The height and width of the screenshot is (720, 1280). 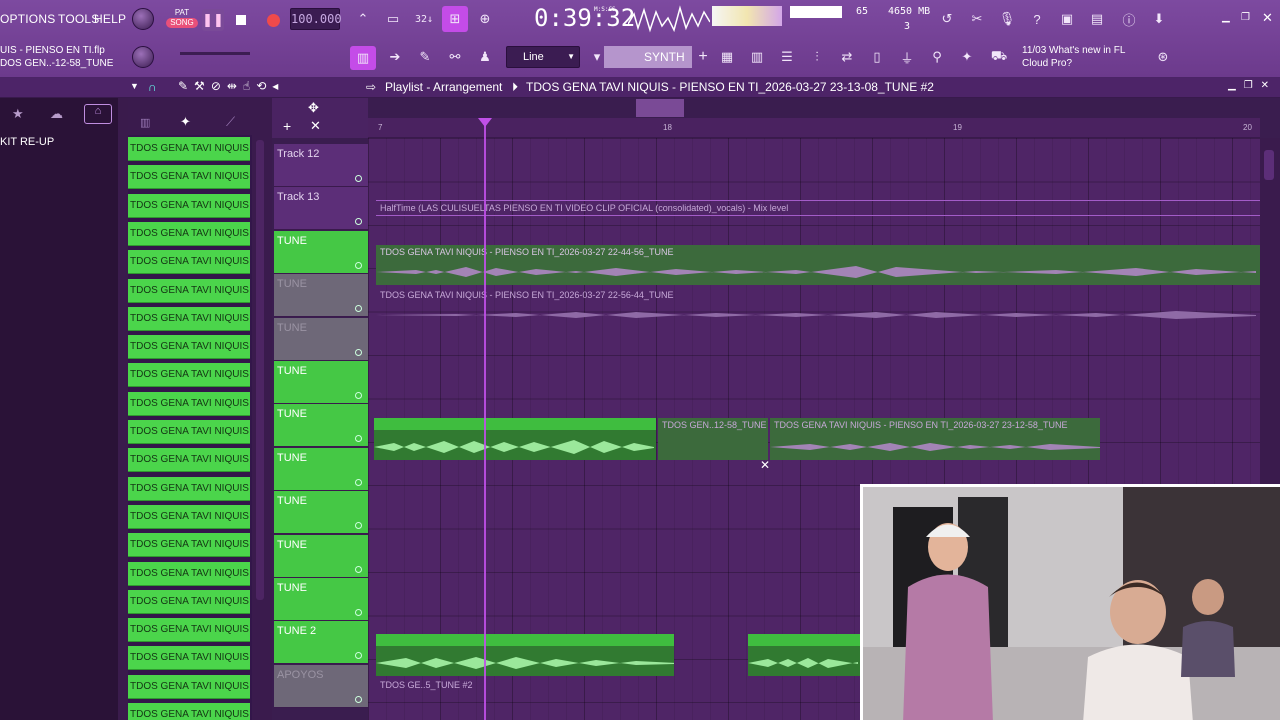 I want to click on info-icon: ⓘ, so click(x=1129, y=19).